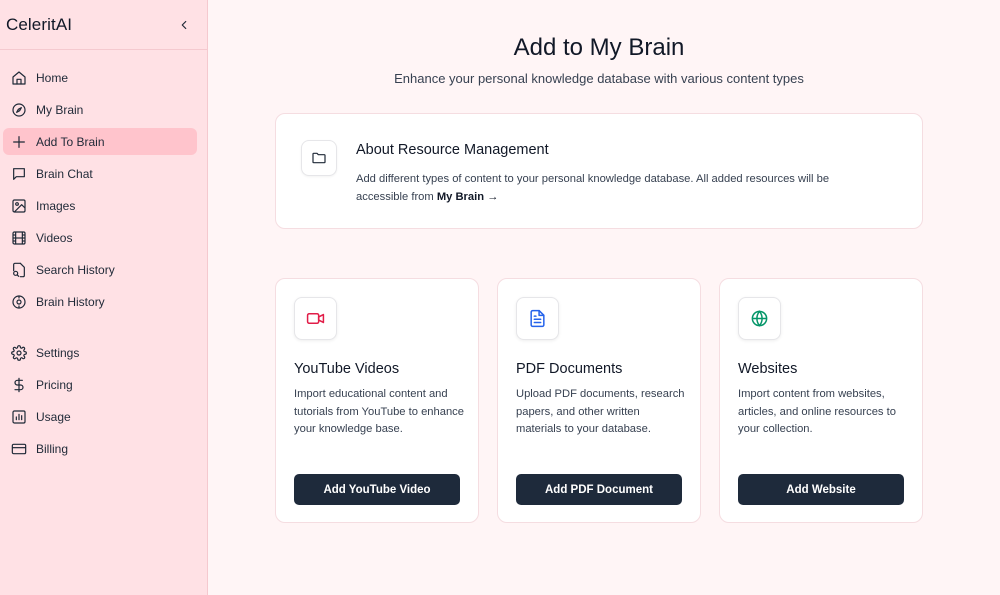 This screenshot has width=1000, height=595. I want to click on folder-icon-box, so click(319, 158).